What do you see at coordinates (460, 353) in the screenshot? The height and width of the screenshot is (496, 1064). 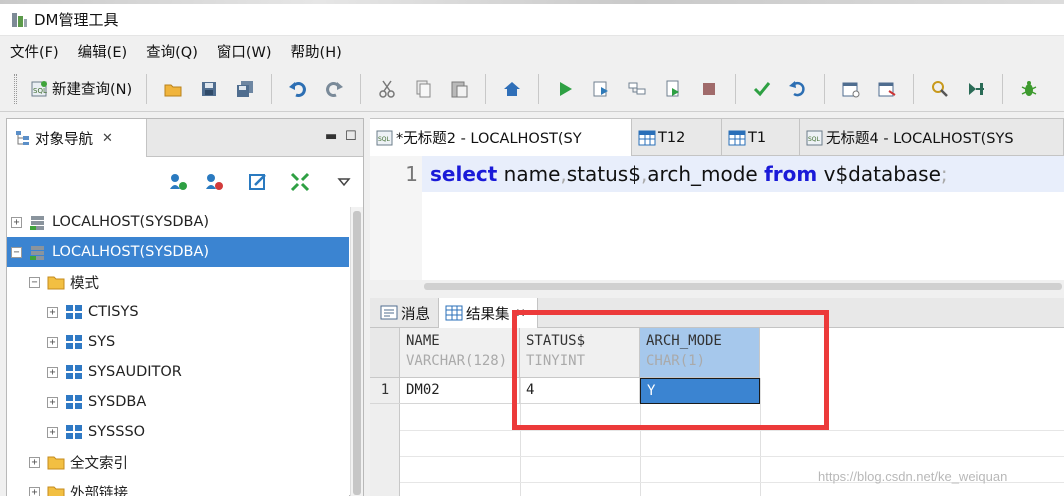 I see `column-header: NAME VARCHAR(128)` at bounding box center [460, 353].